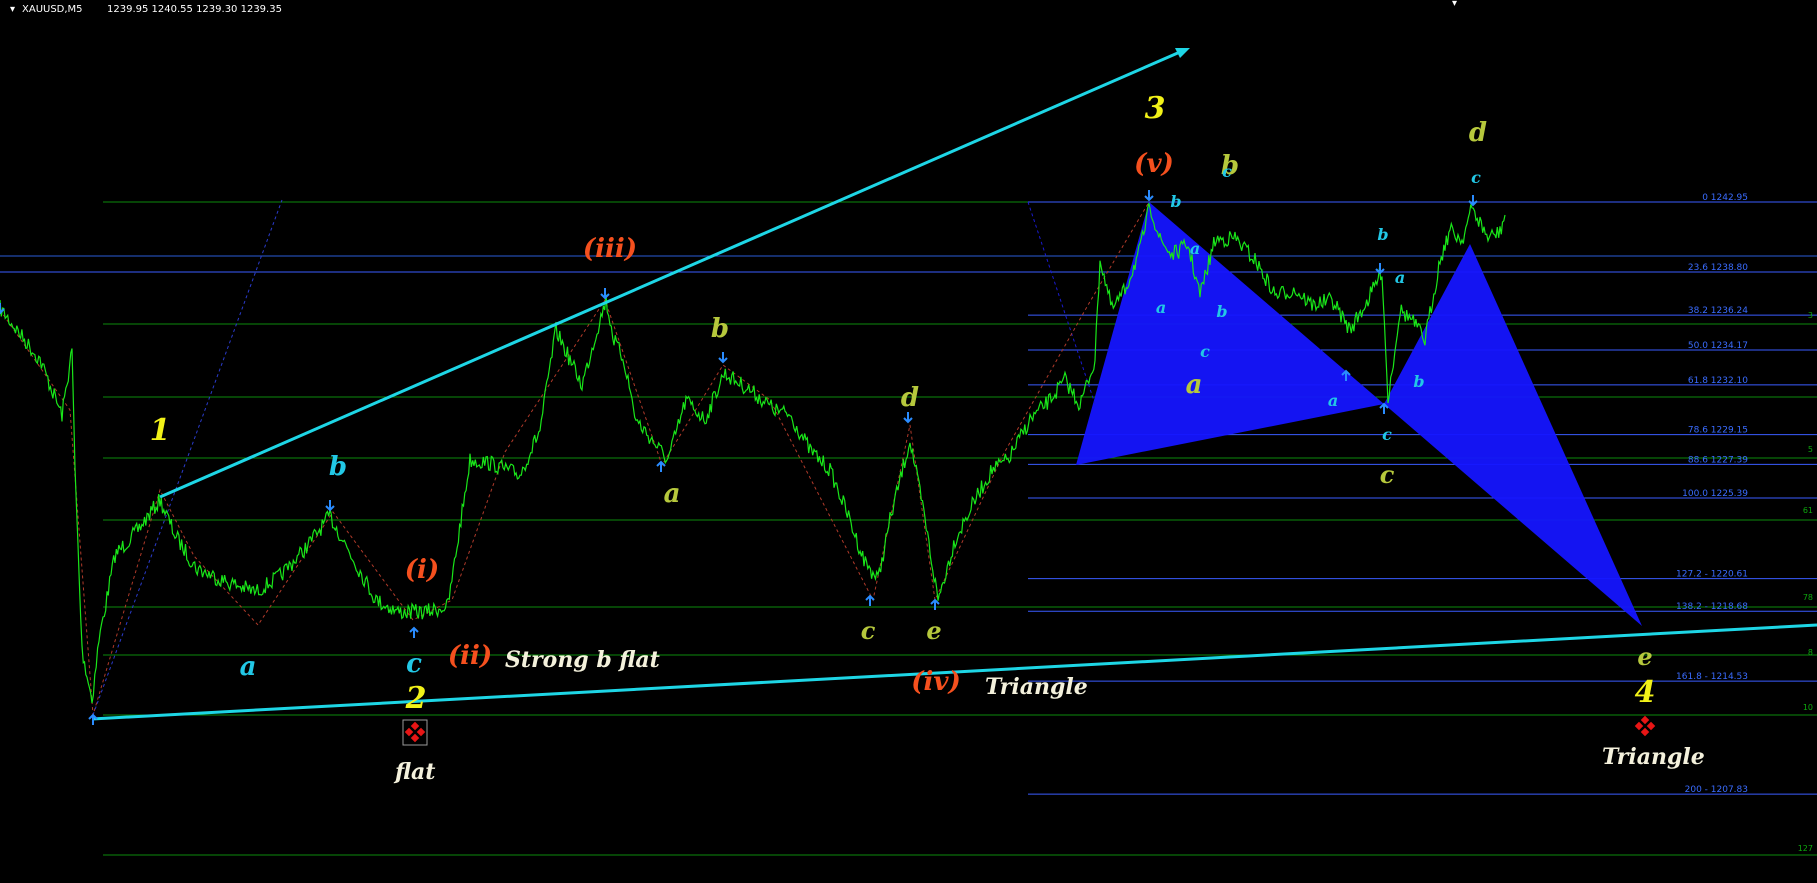 This screenshot has width=1817, height=883. I want to click on fib-level-label: 50.0 1234.17, so click(1718, 346).